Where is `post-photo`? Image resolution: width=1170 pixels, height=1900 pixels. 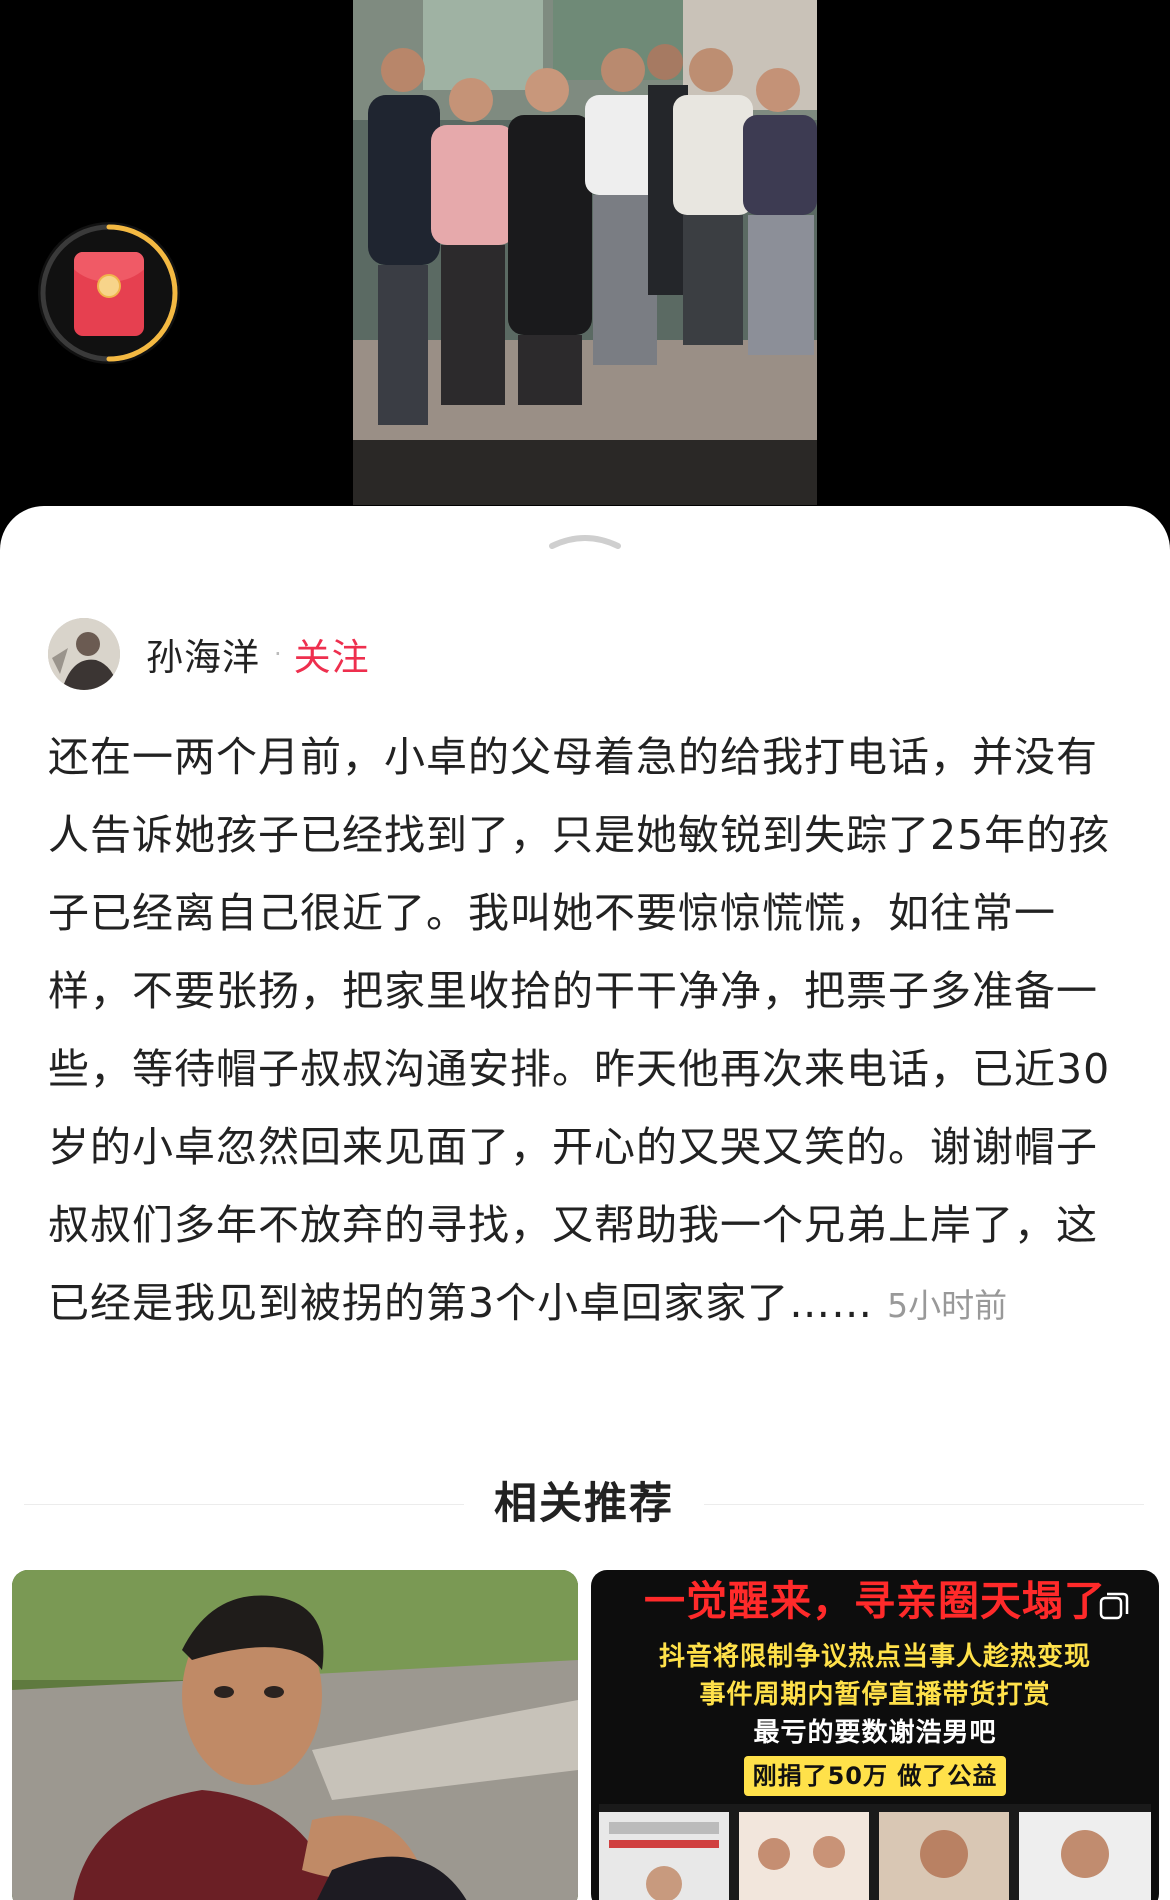
post-photo is located at coordinates (585, 252).